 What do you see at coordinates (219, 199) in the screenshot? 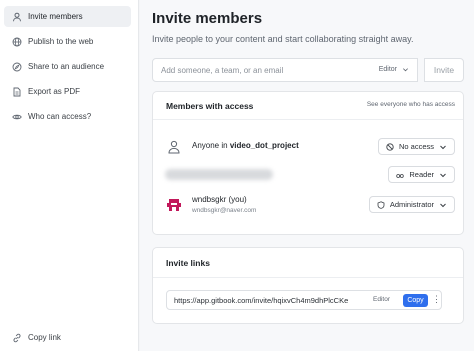
I see `user-name: wndbsgkr (you)` at bounding box center [219, 199].